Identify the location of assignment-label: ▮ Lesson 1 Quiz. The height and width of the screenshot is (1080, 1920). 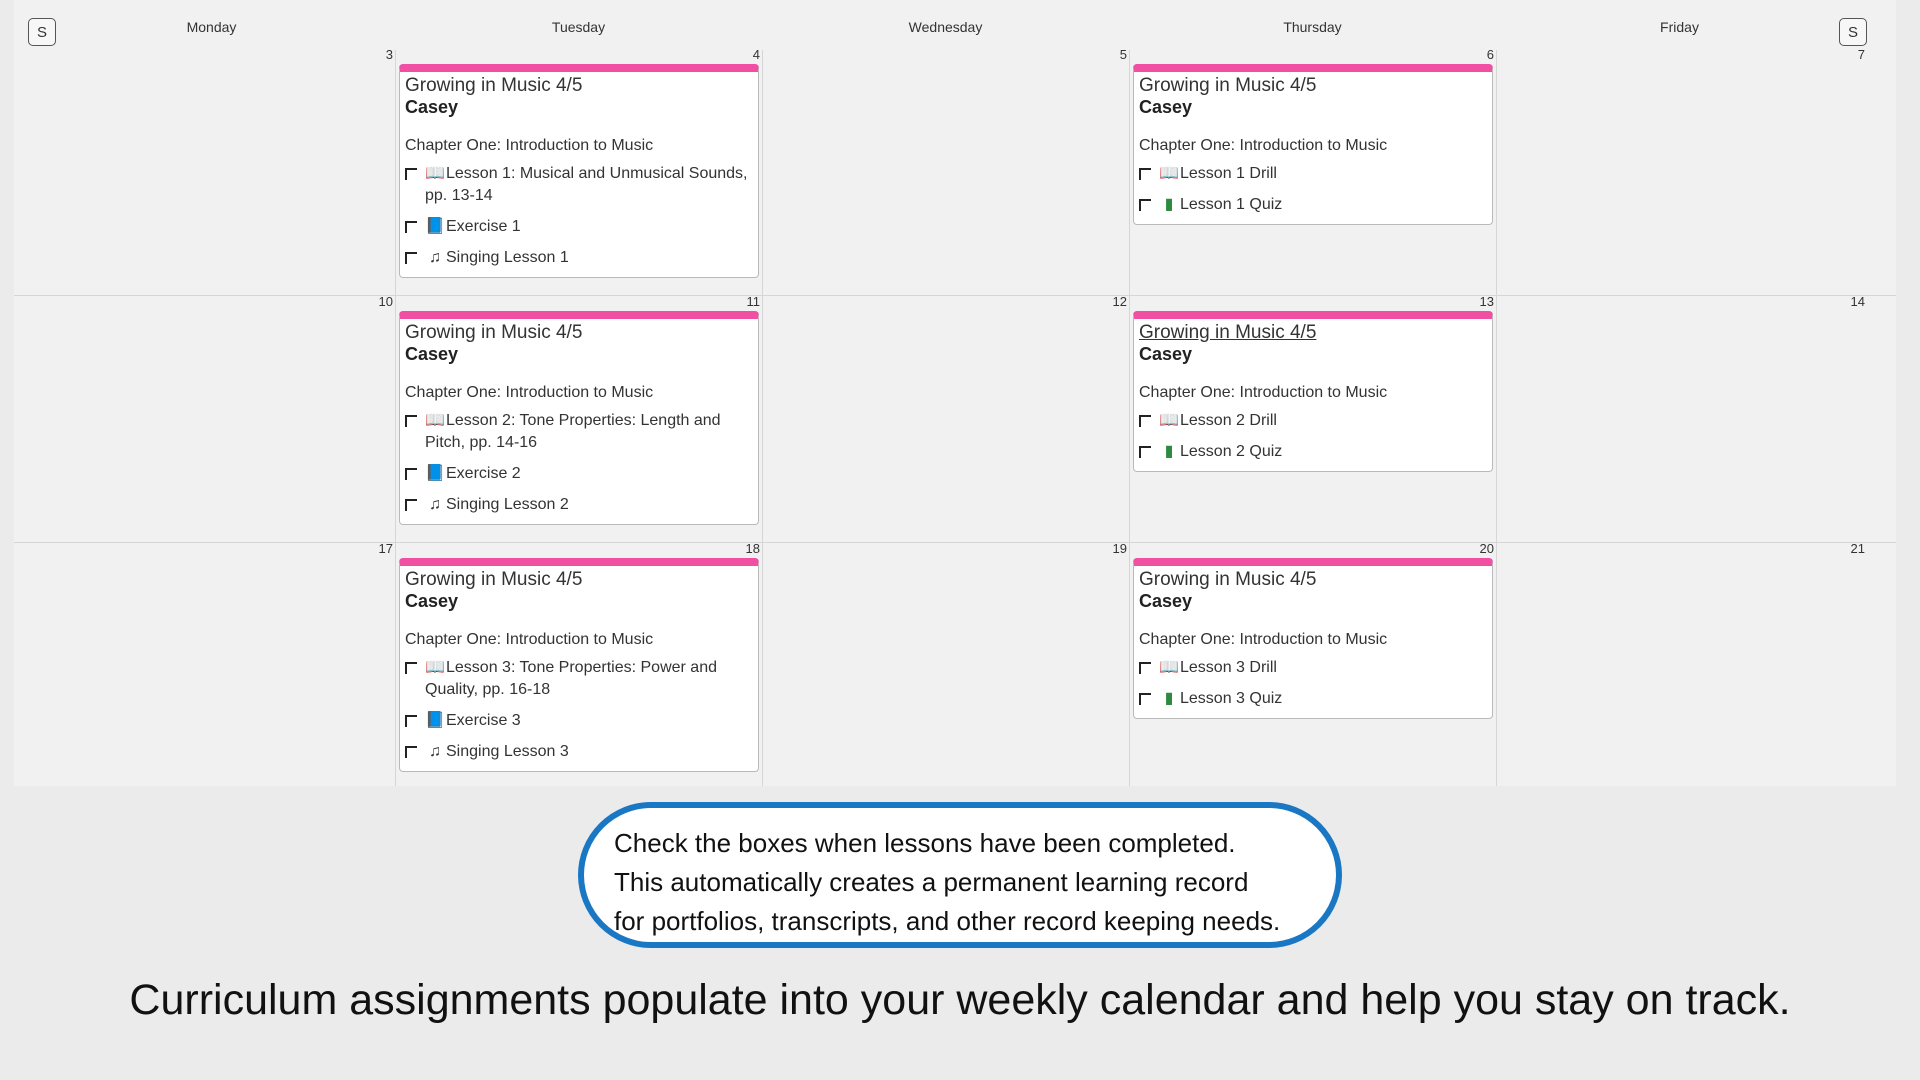
(1221, 205).